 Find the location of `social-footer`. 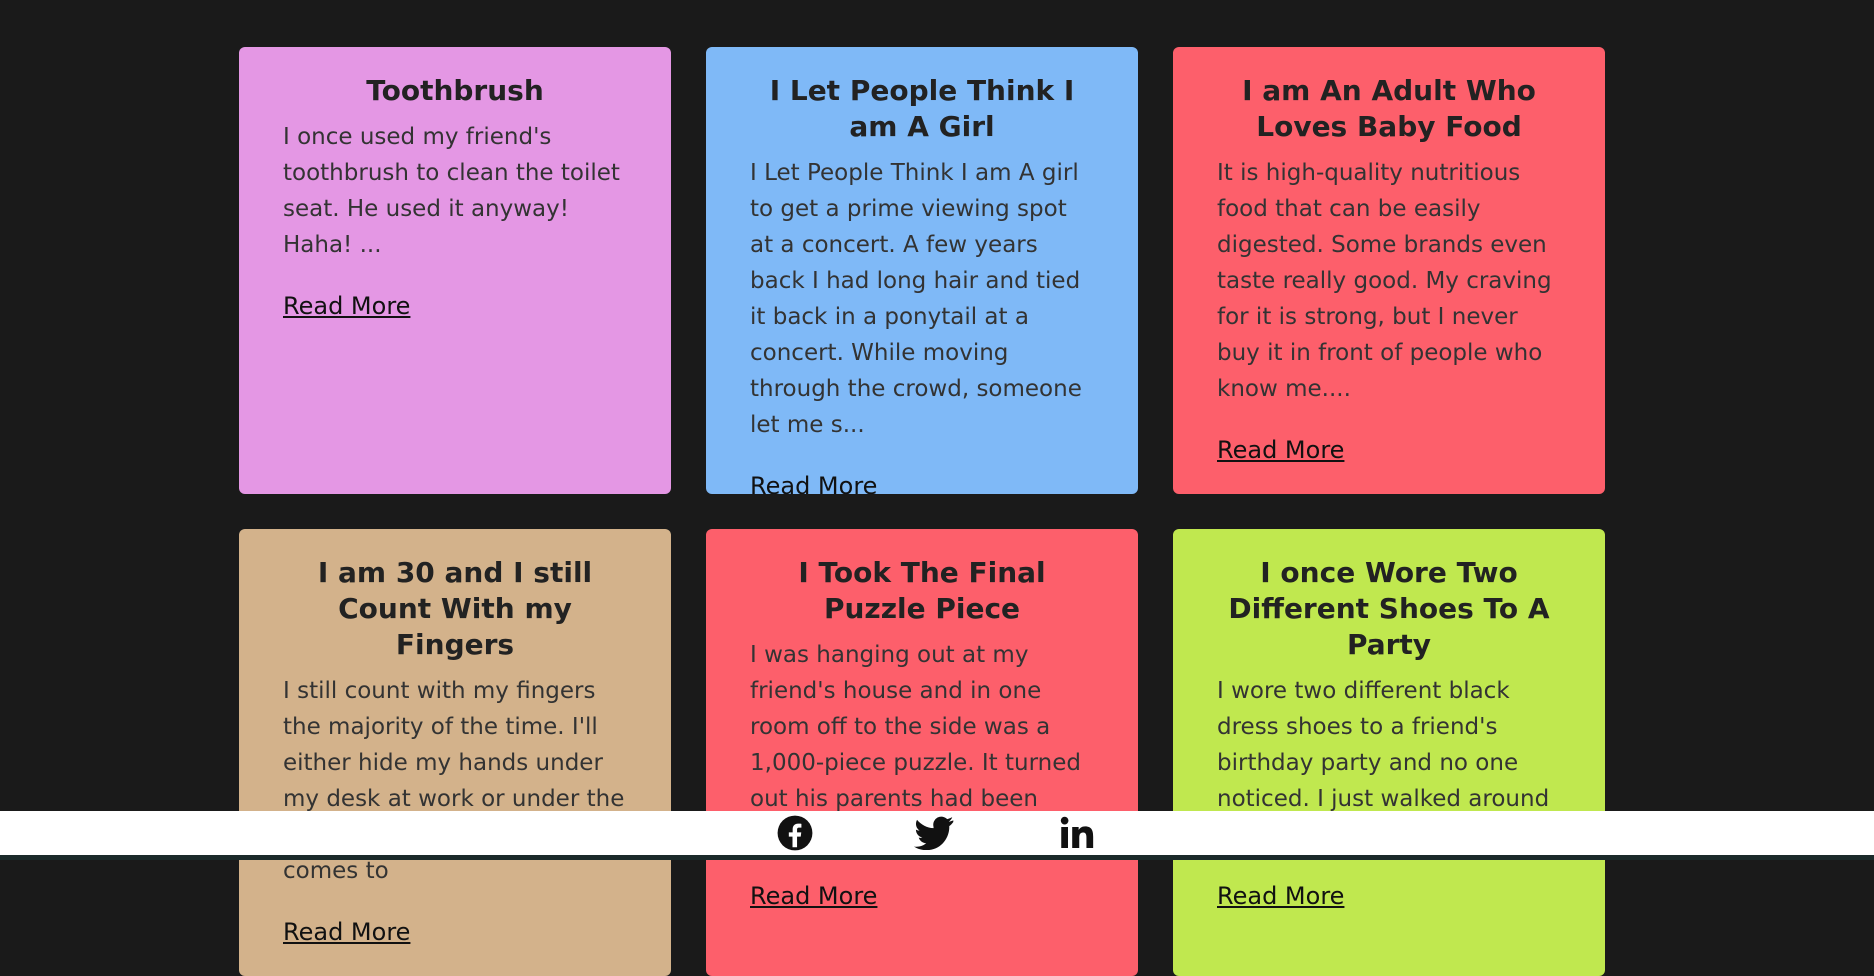

social-footer is located at coordinates (937, 833).